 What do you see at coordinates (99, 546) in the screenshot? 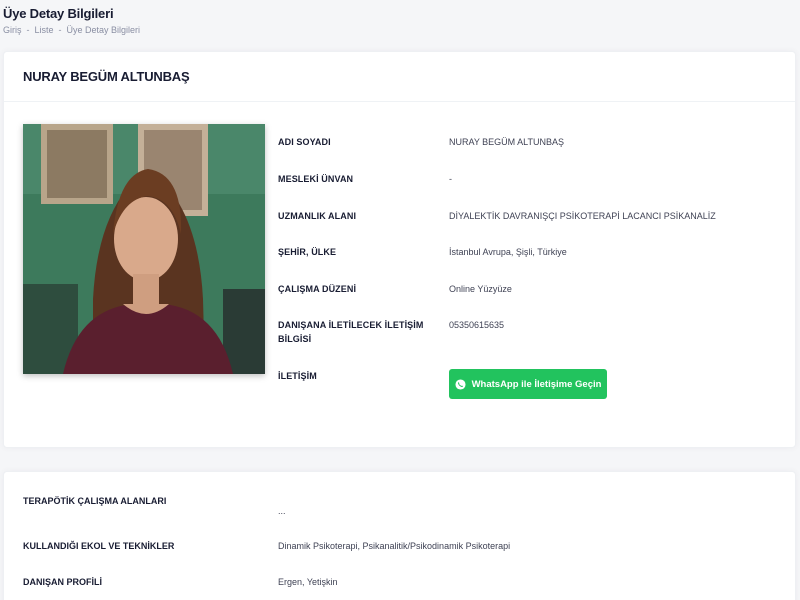
I see `label-techniques: KULLANDIĞI EKOL VE TEKNİKLER` at bounding box center [99, 546].